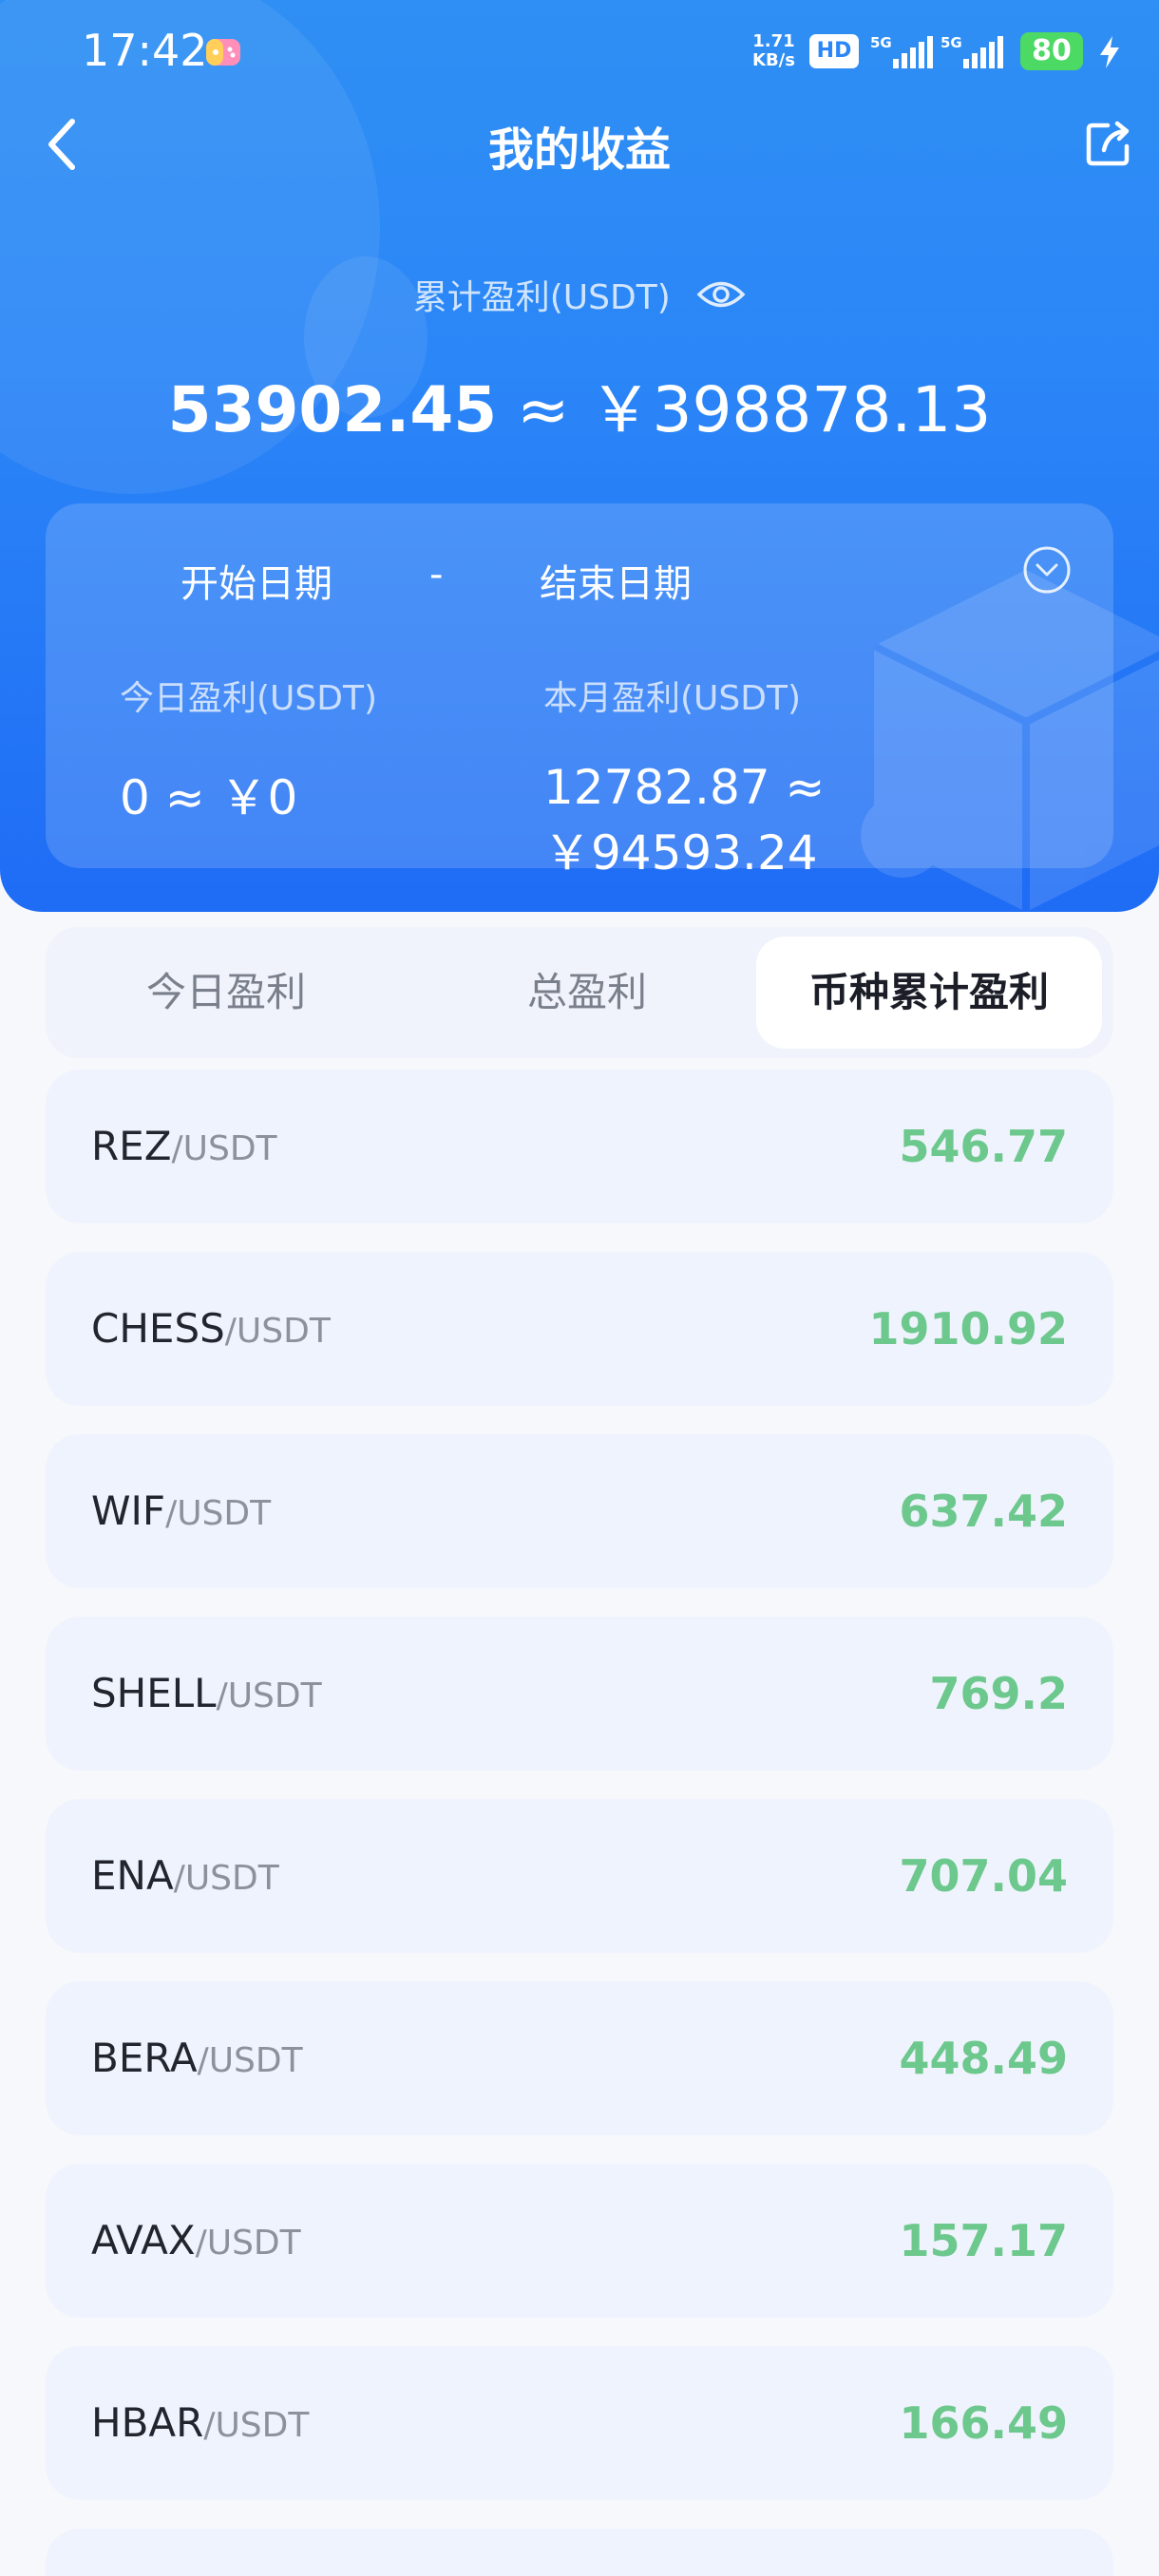 The height and width of the screenshot is (2576, 1159). What do you see at coordinates (154, 1693) in the screenshot?
I see `pair-base: SHELL` at bounding box center [154, 1693].